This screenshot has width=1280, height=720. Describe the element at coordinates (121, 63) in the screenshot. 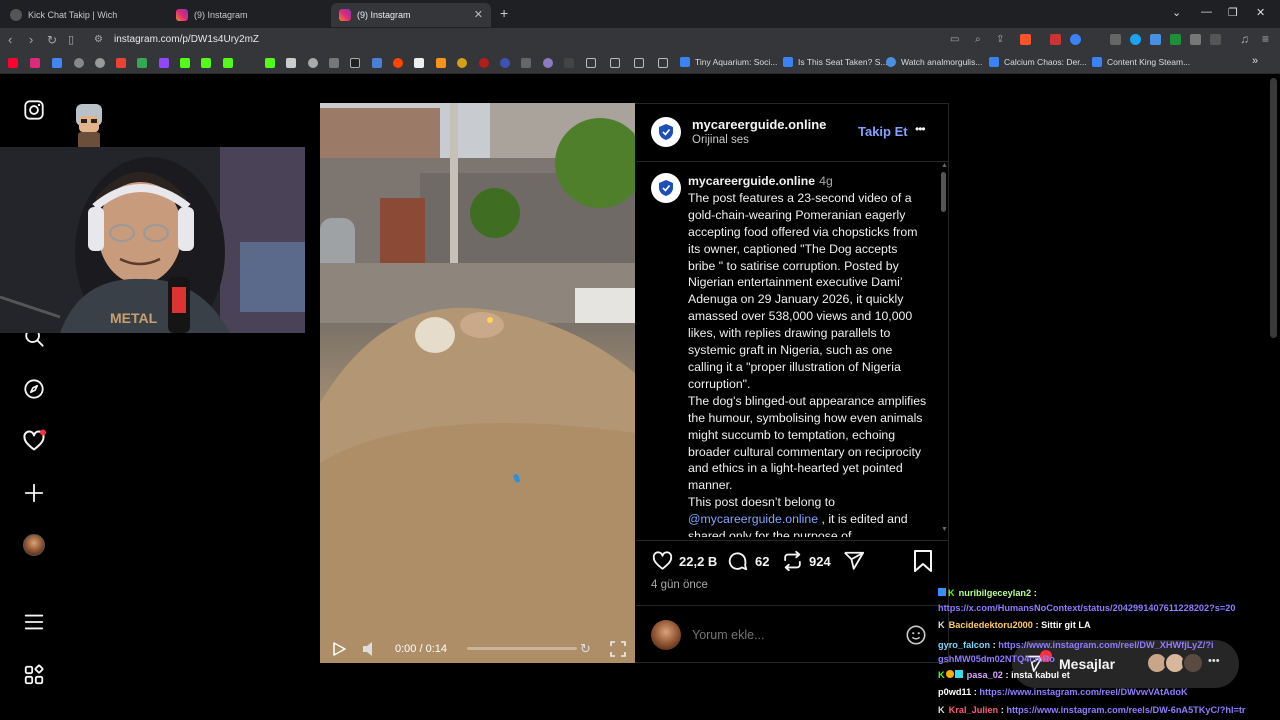

I see `gmail-bookmark-icon` at that location.